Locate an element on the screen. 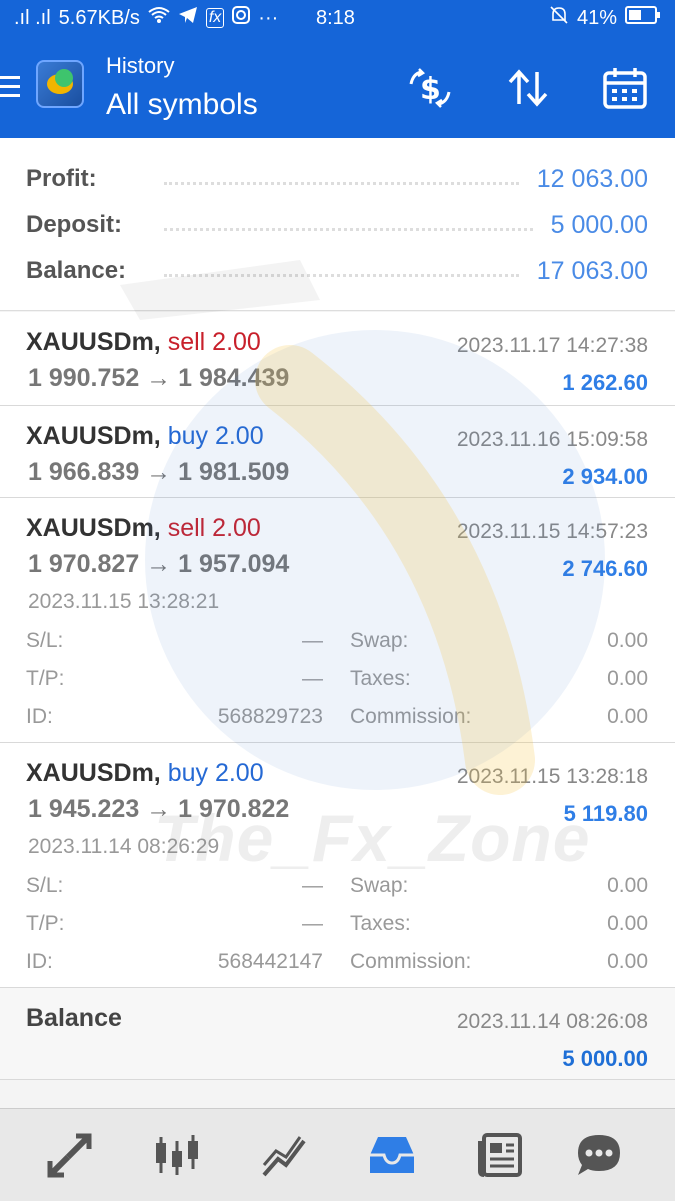  deposit-row: Deposit: 5 000.00 is located at coordinates (337, 225).